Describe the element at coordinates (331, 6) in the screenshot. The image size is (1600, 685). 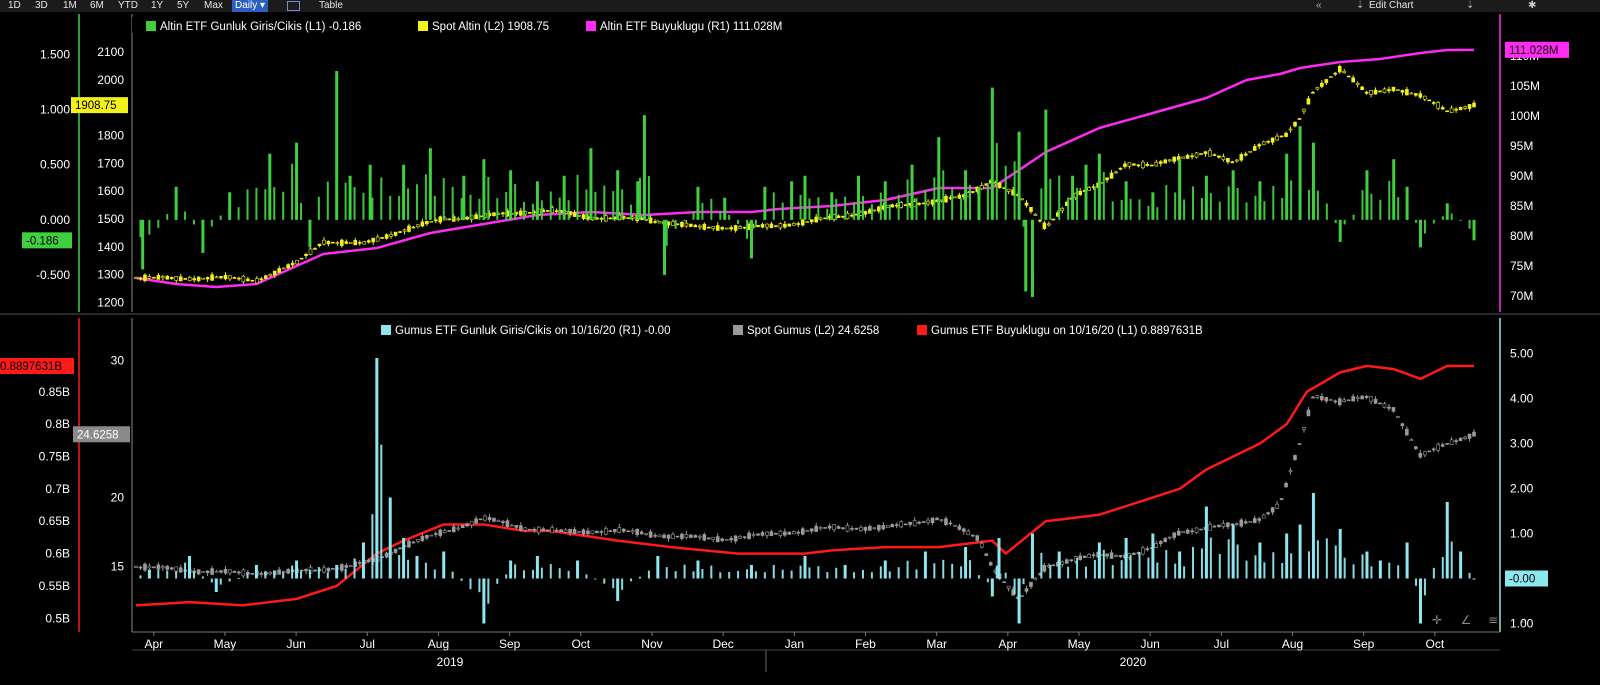
I see `table-button: Table` at that location.